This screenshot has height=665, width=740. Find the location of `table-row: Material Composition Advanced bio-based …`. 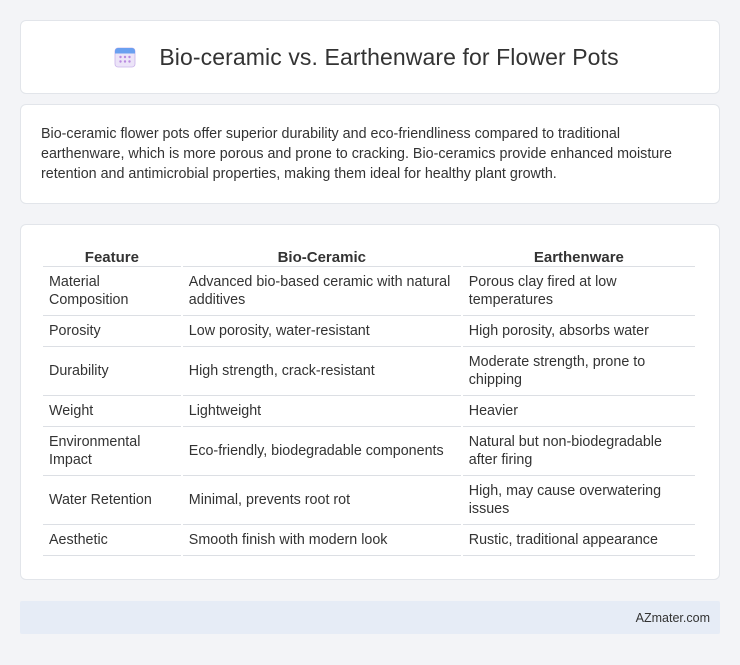

table-row: Material Composition Advanced bio-based … is located at coordinates (369, 291).